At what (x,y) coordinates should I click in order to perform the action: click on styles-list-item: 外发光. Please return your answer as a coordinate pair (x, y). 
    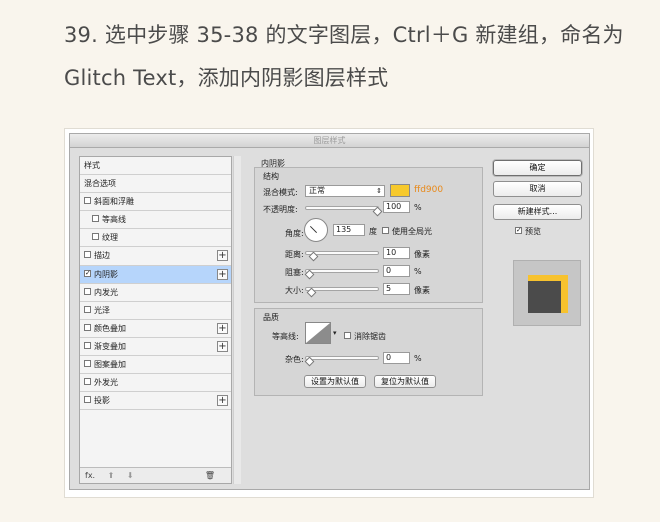
    Looking at the image, I should click on (155, 383).